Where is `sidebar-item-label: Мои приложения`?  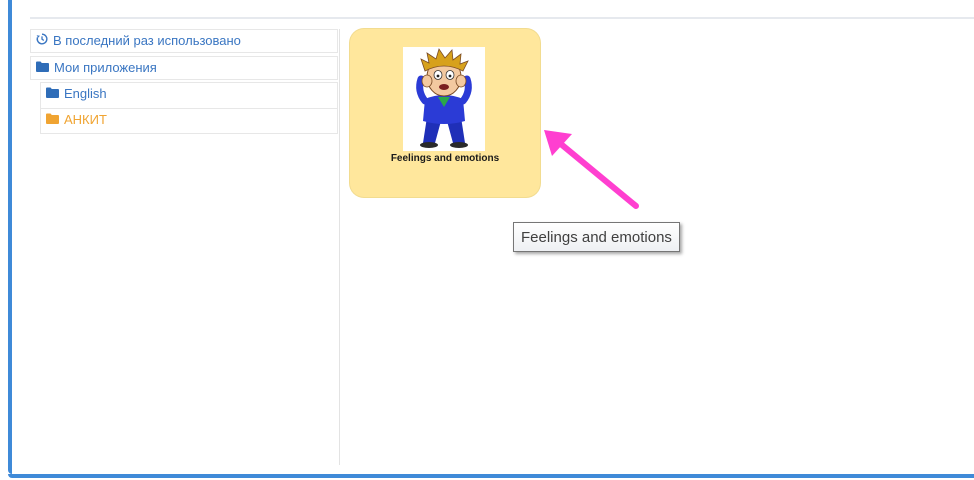
sidebar-item-label: Мои приложения is located at coordinates (105, 67).